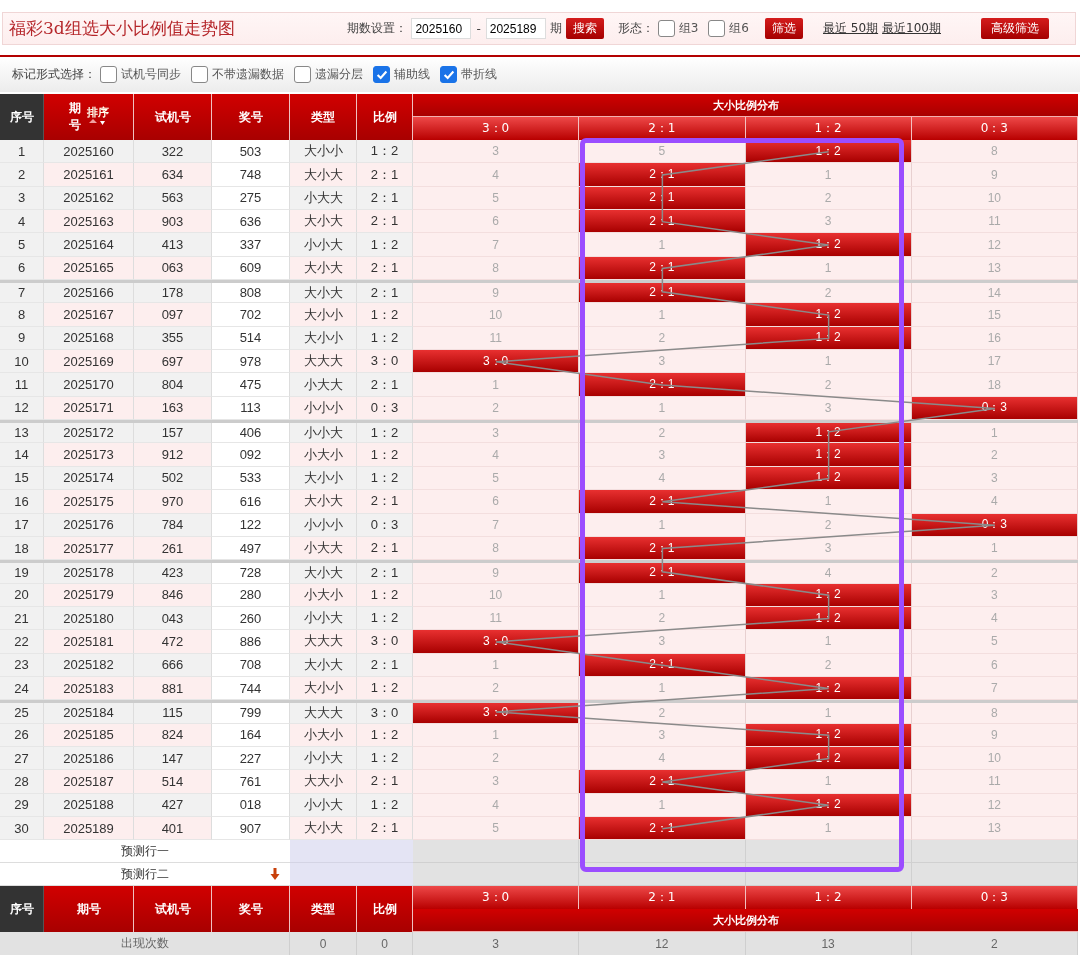 This screenshot has width=1080, height=964. Describe the element at coordinates (251, 782) in the screenshot. I see `draw-number: 761` at that location.